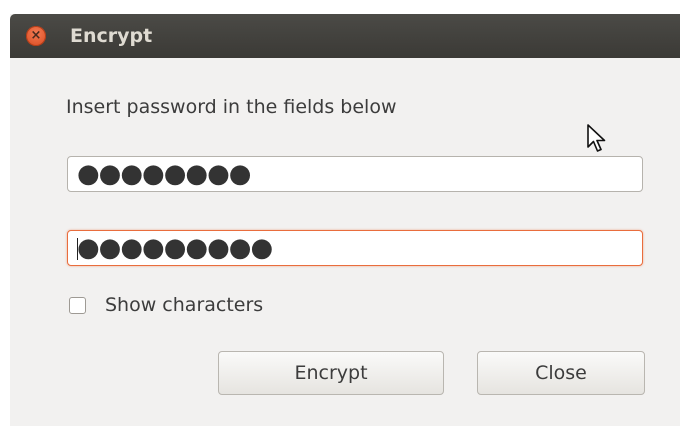  Describe the element at coordinates (111, 36) in the screenshot. I see `window-title: Encrypt` at that location.